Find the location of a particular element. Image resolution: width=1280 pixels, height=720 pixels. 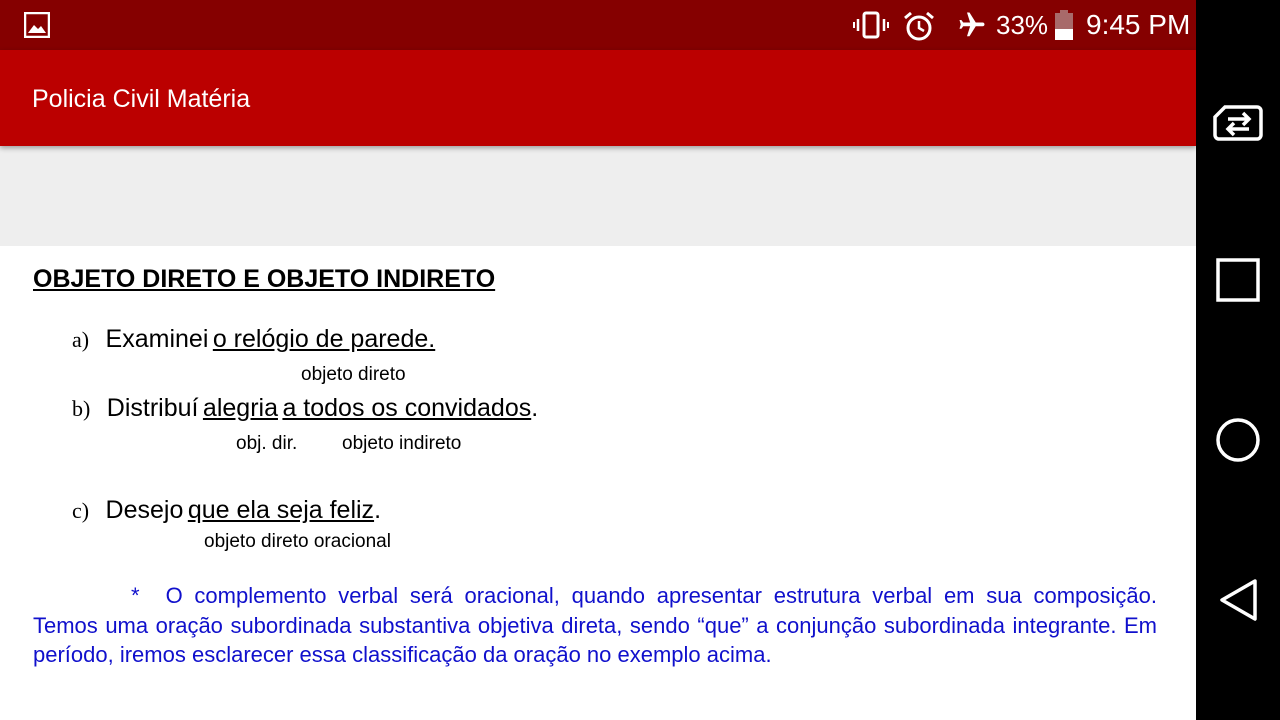

item-verb: Desejo is located at coordinates (144, 510).